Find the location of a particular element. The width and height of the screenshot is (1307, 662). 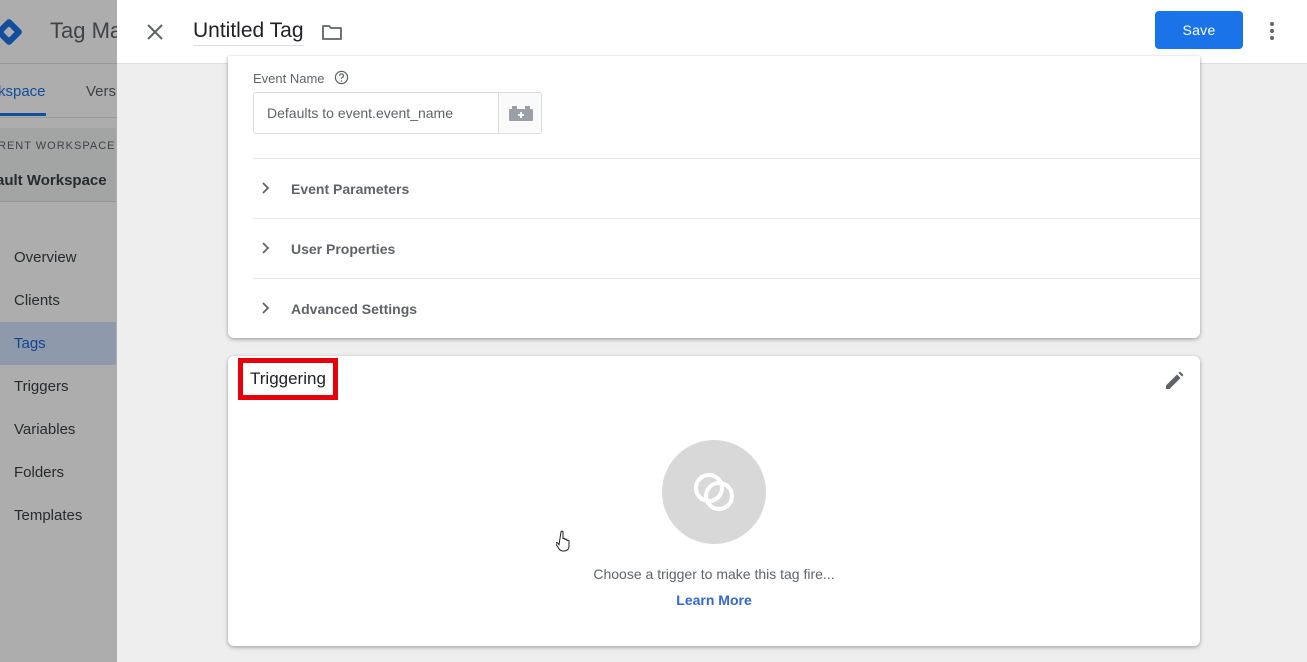

close-icon is located at coordinates (155, 32).